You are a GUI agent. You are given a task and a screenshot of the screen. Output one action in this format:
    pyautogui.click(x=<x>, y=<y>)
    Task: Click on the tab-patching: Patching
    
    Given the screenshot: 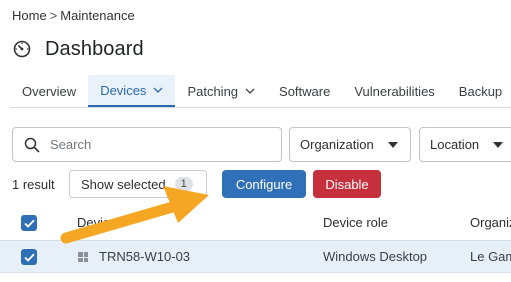 What is the action you would take?
    pyautogui.click(x=221, y=91)
    